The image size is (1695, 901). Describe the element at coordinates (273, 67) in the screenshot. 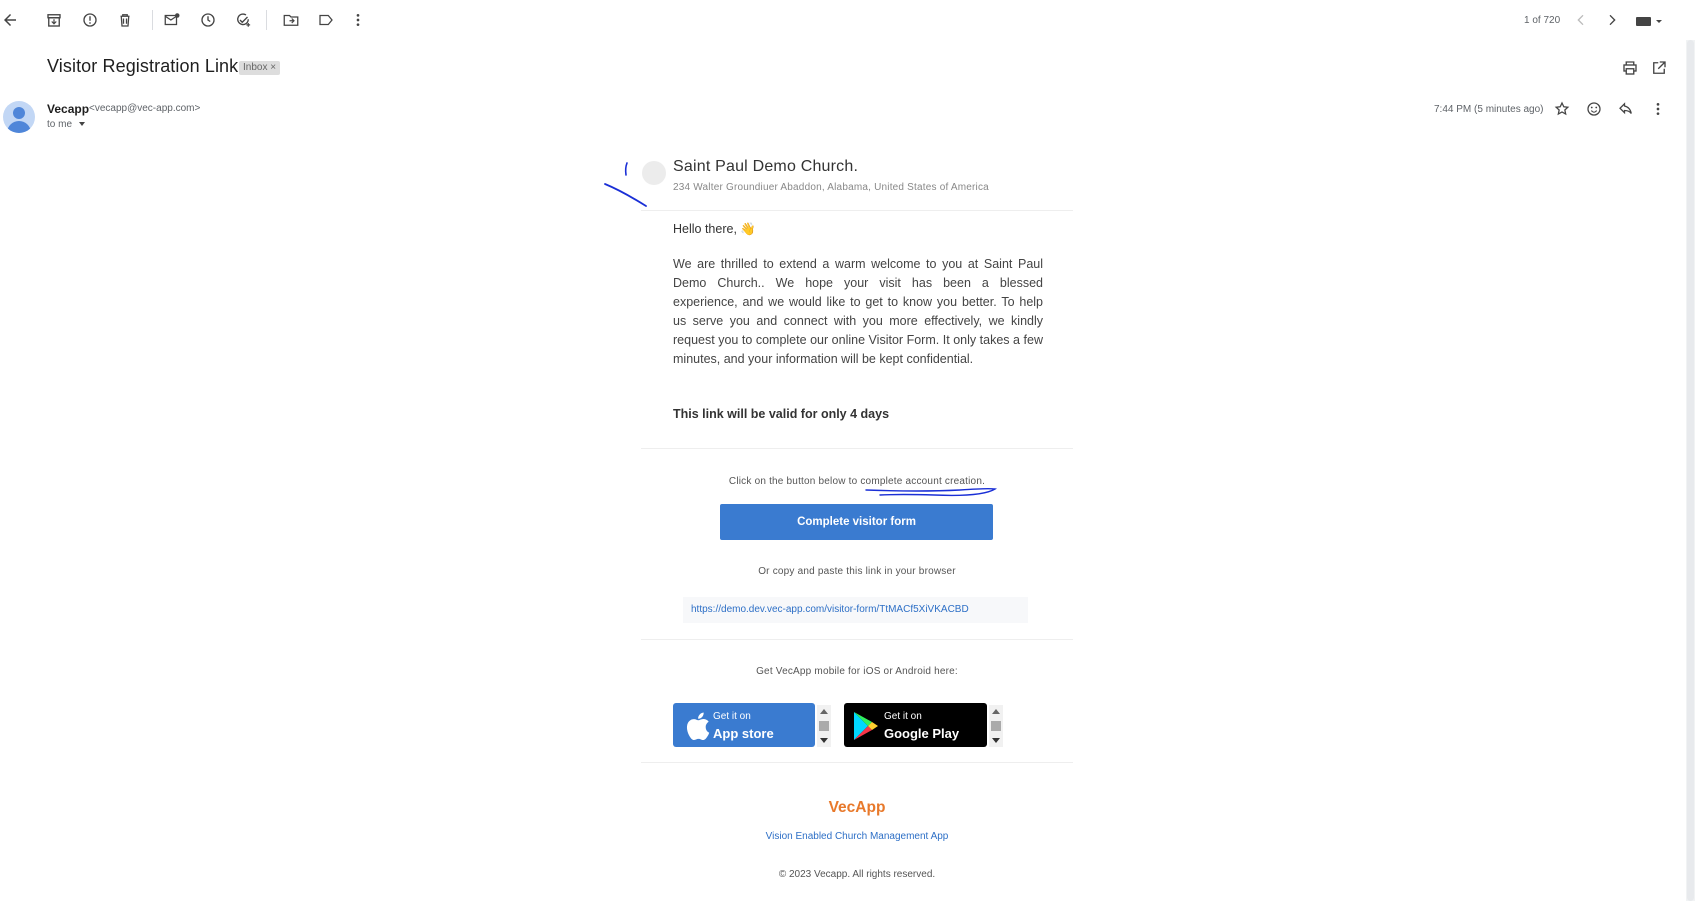

I see `remove-label-icon: ×` at that location.